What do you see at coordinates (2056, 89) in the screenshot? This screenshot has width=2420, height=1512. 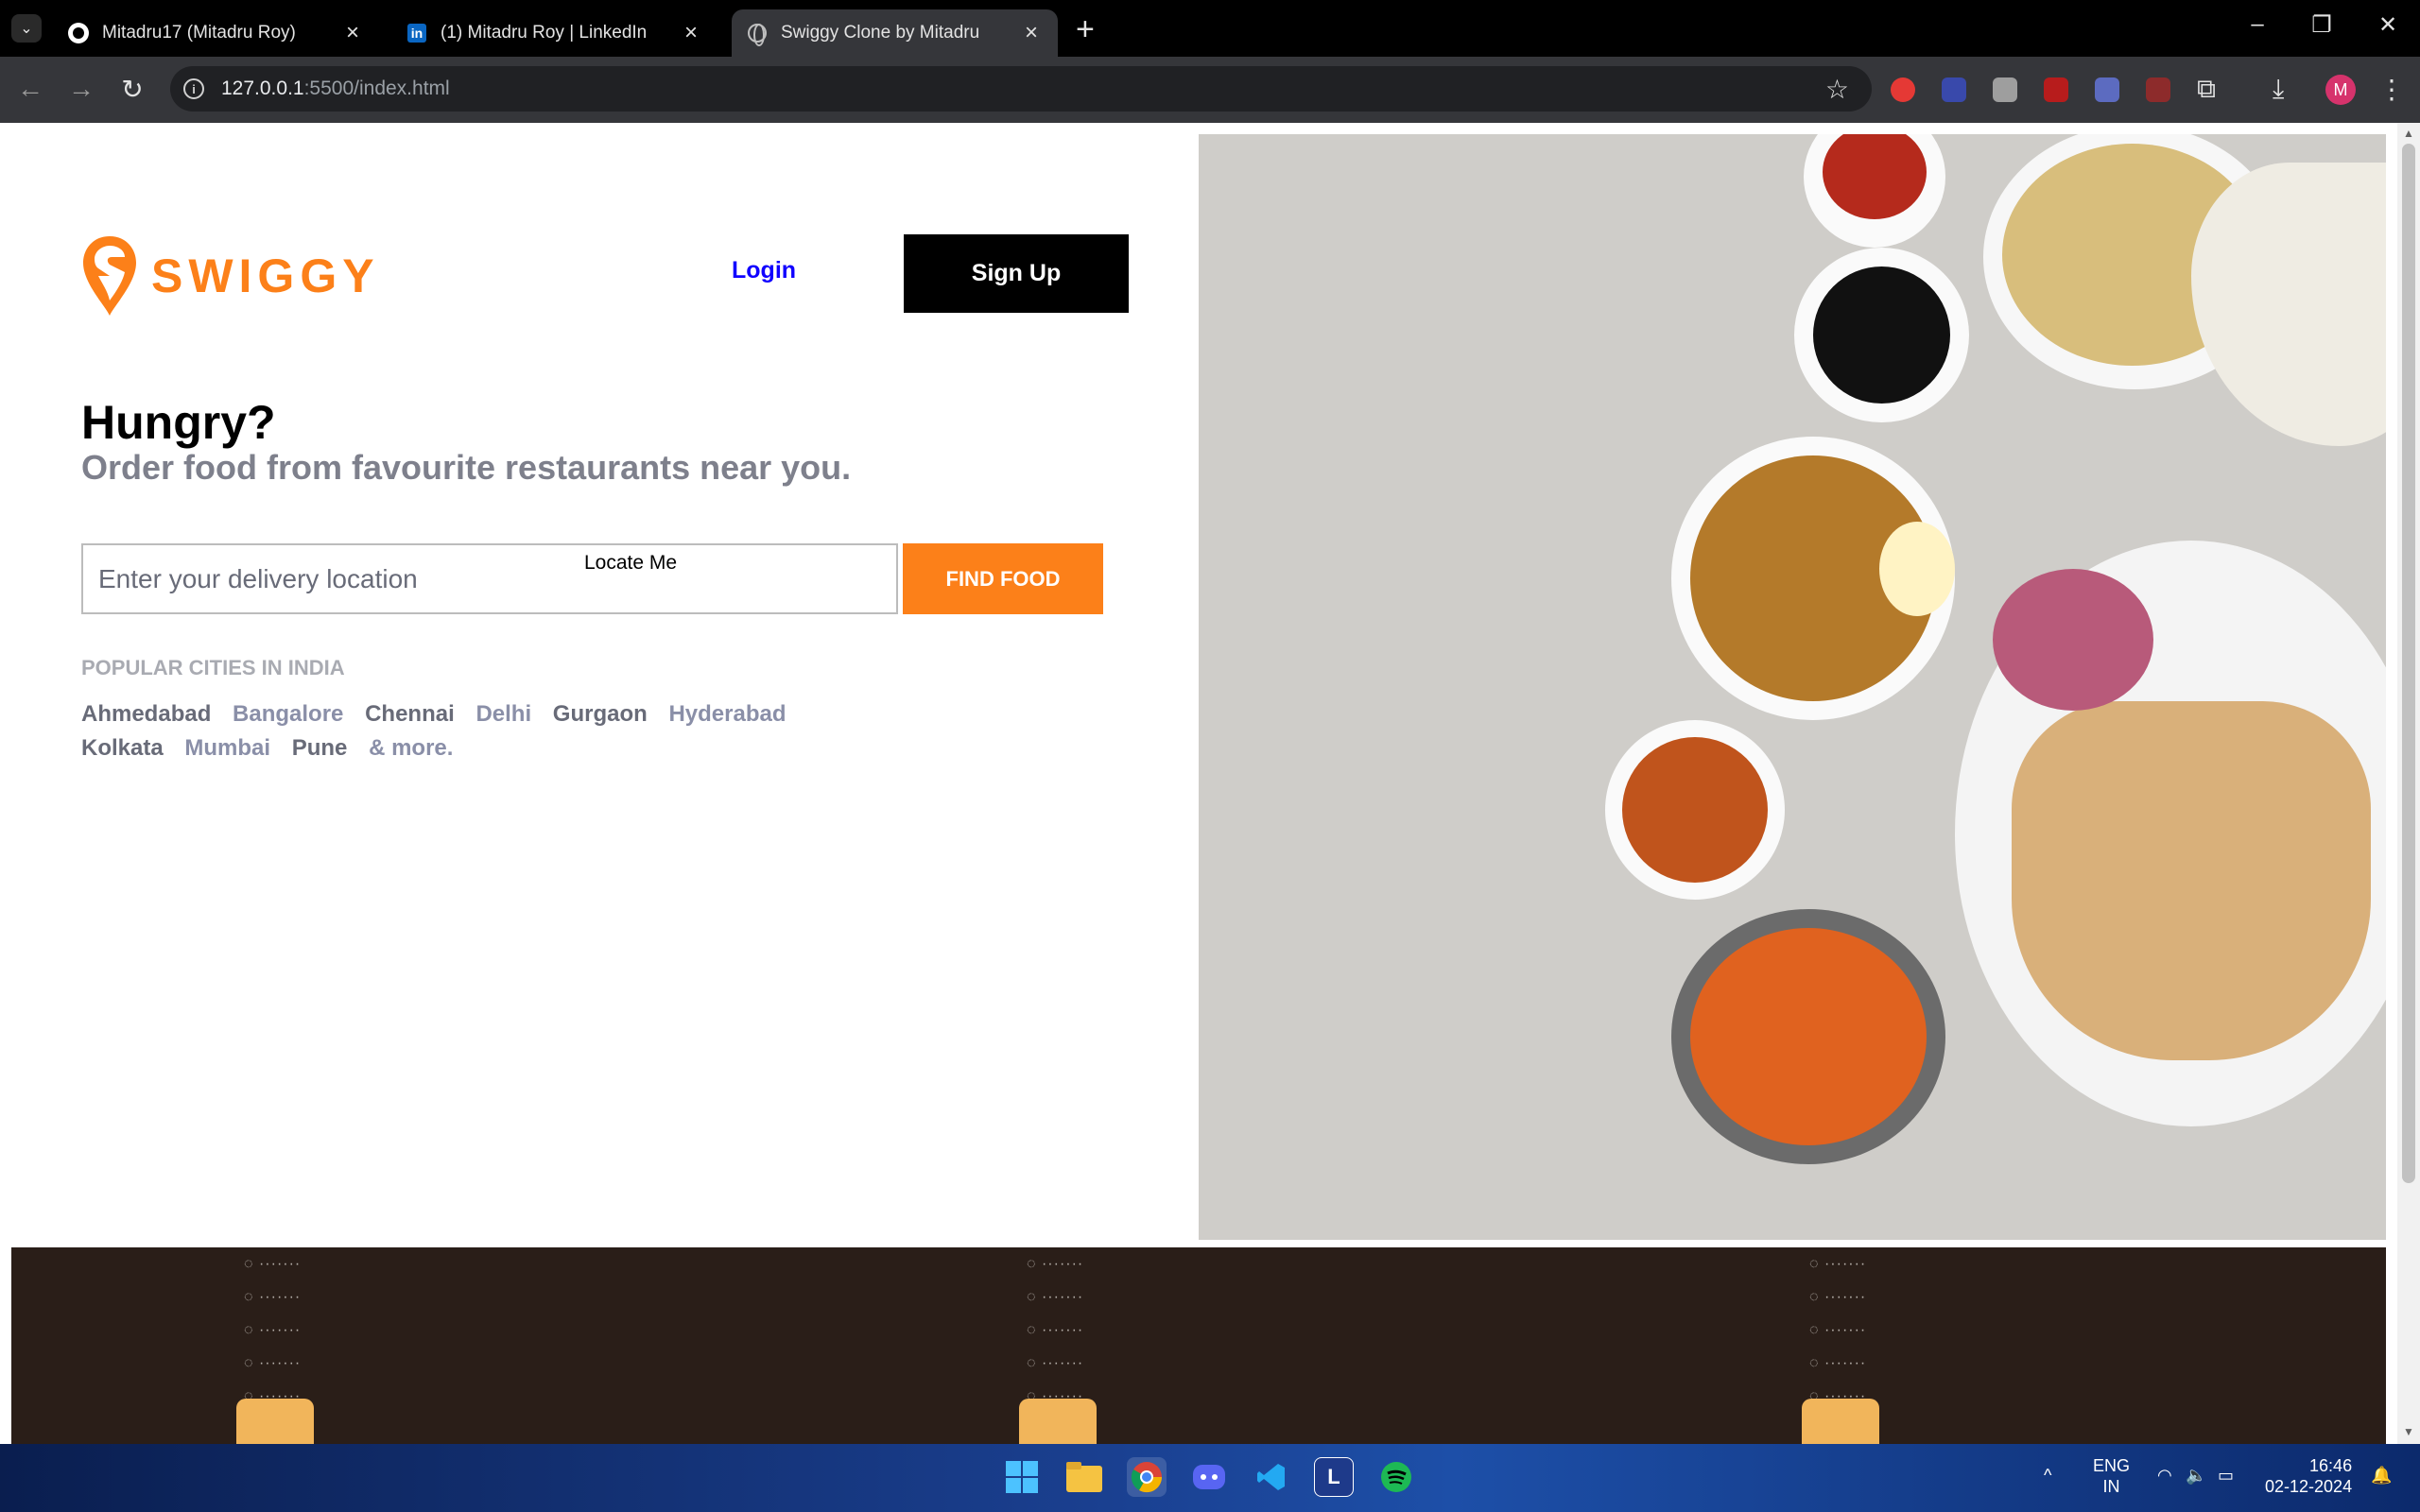 I see `ublock-extension-icon` at bounding box center [2056, 89].